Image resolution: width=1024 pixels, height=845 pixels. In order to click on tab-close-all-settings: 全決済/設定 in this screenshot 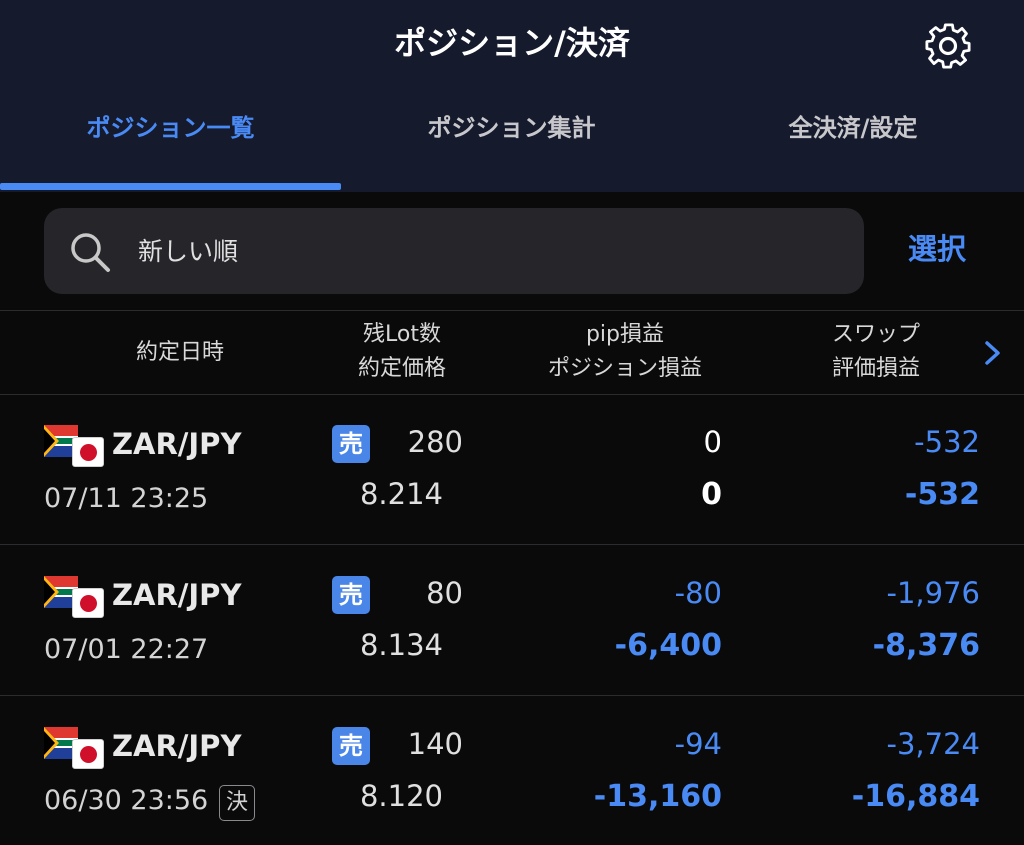, I will do `click(853, 132)`.